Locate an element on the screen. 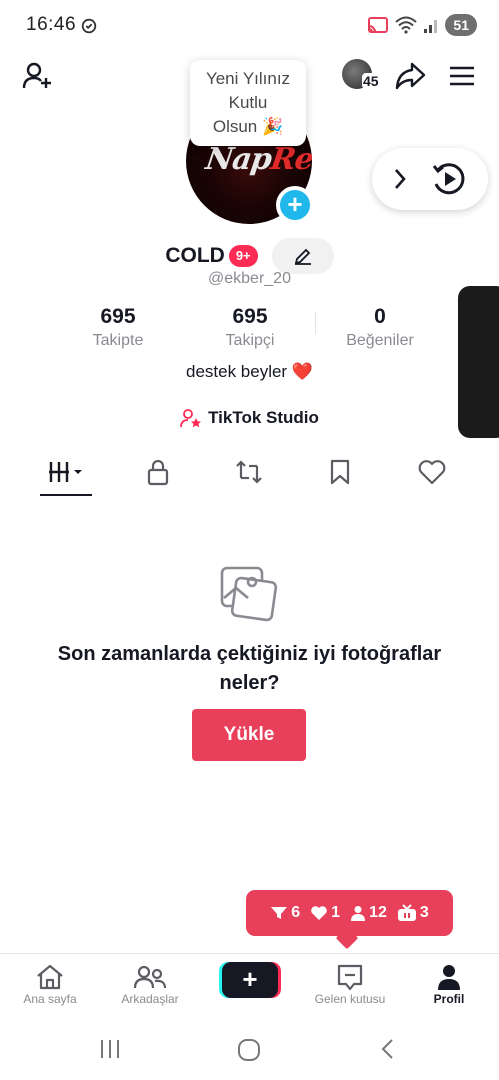 The height and width of the screenshot is (1080, 499). nav-inbox: Gelen kutusu is located at coordinates (350, 984).